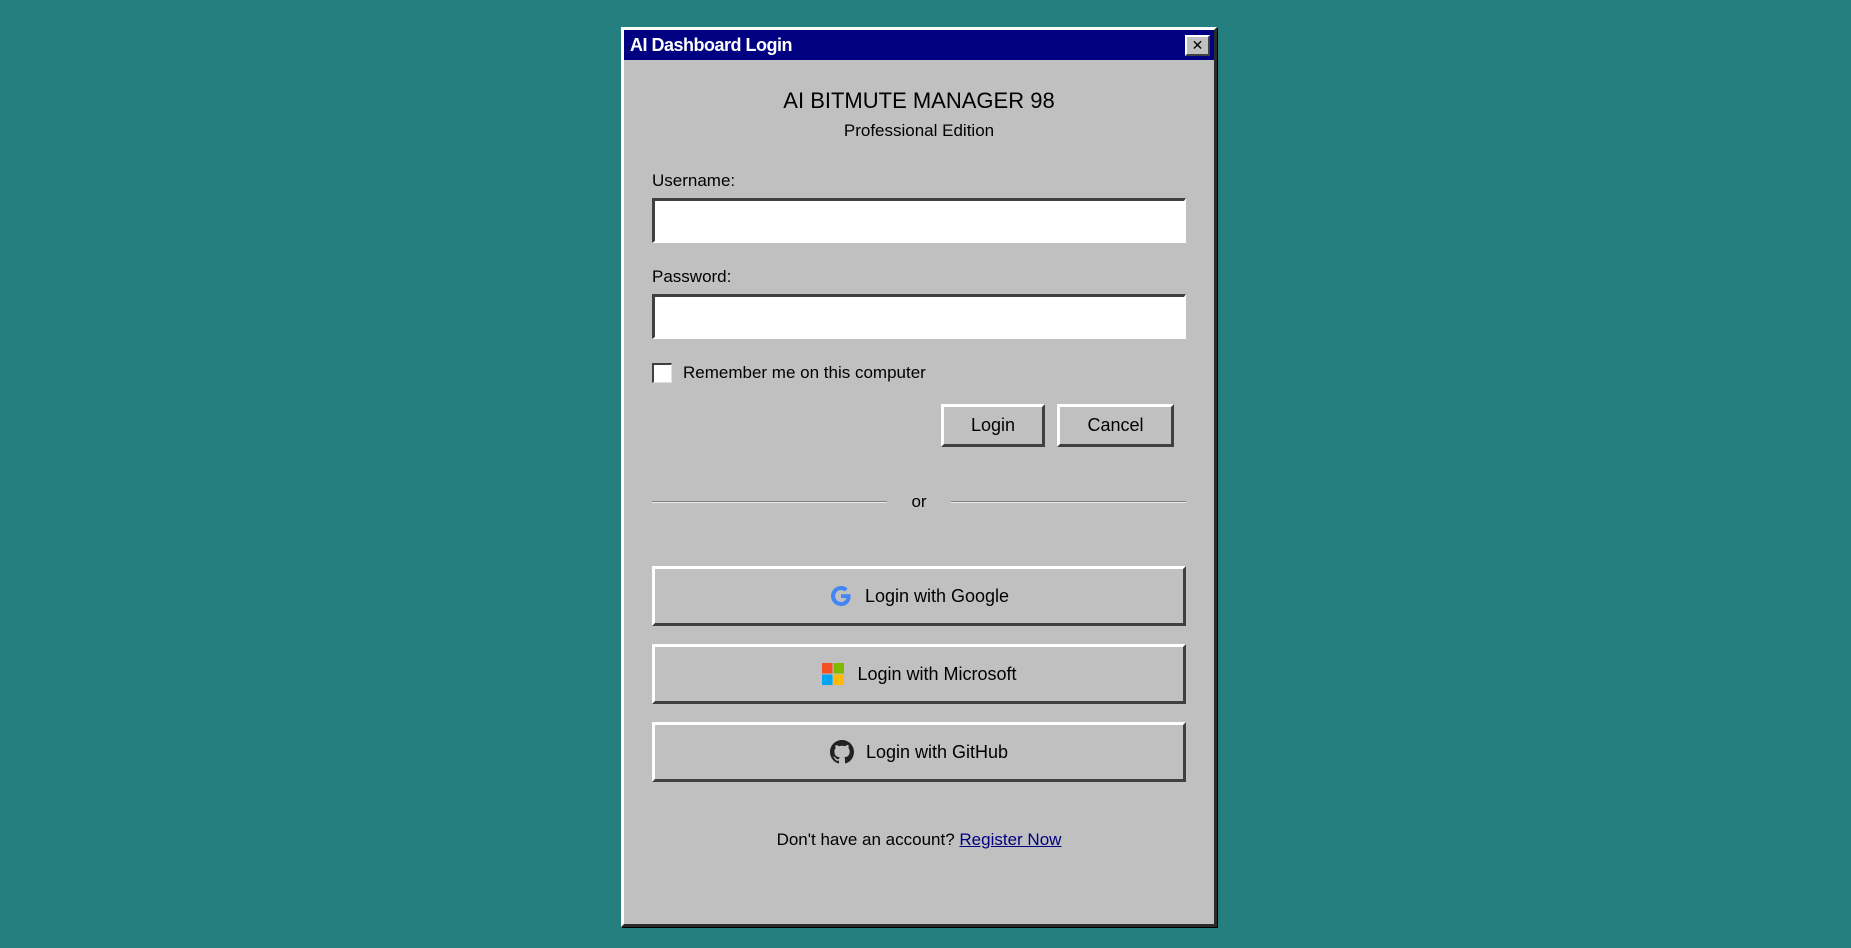 The height and width of the screenshot is (948, 1851). Describe the element at coordinates (692, 276) in the screenshot. I see `password-label: Password:` at that location.